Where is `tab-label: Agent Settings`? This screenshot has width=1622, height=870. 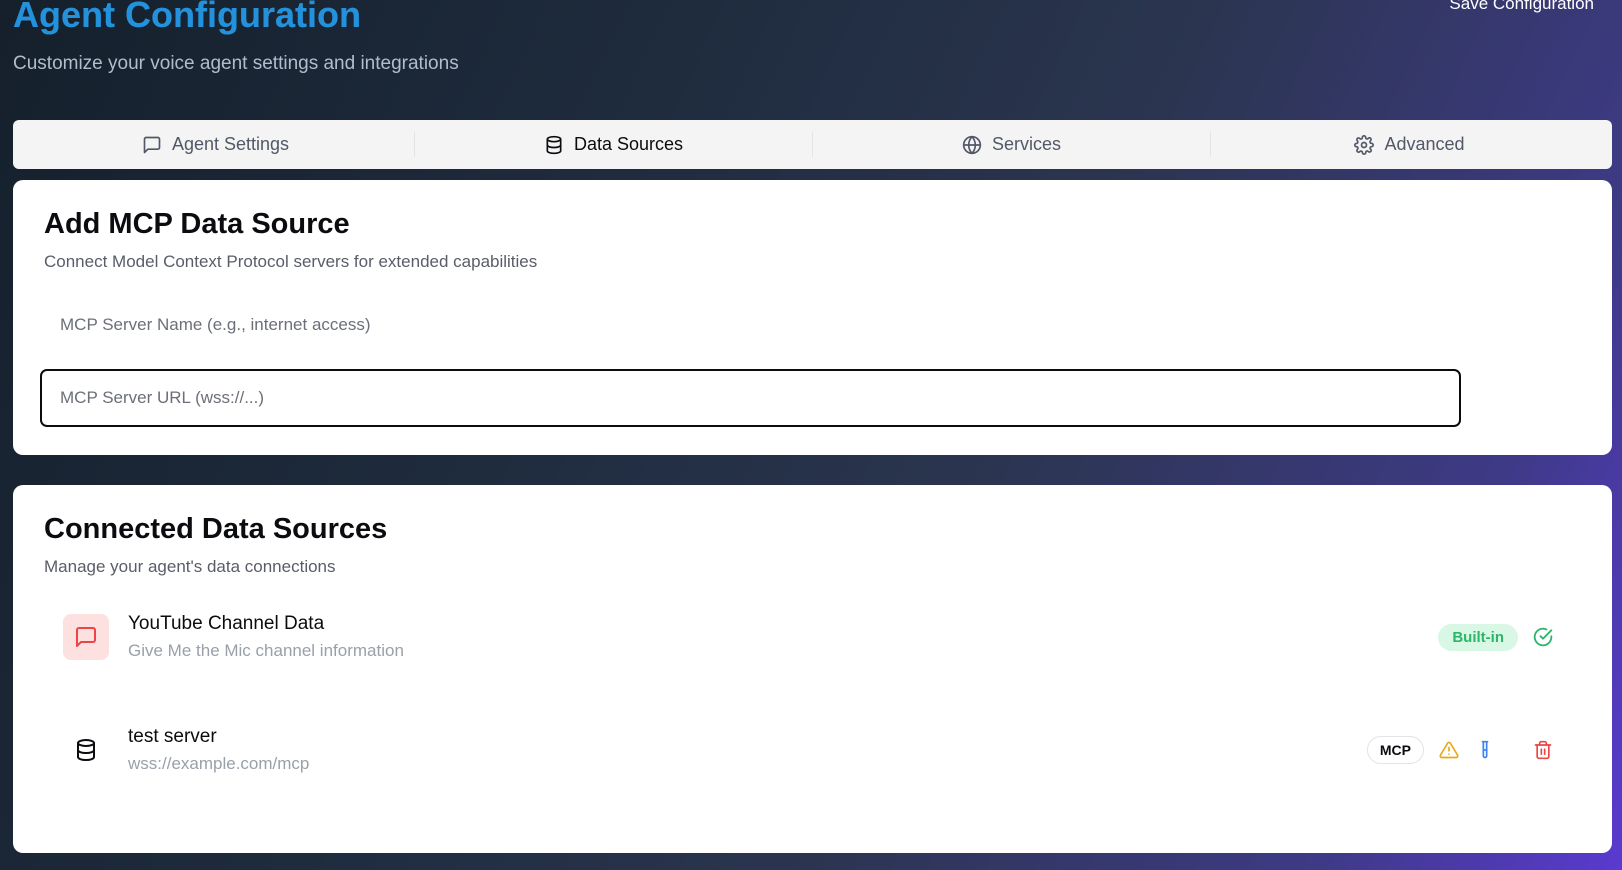 tab-label: Agent Settings is located at coordinates (230, 144).